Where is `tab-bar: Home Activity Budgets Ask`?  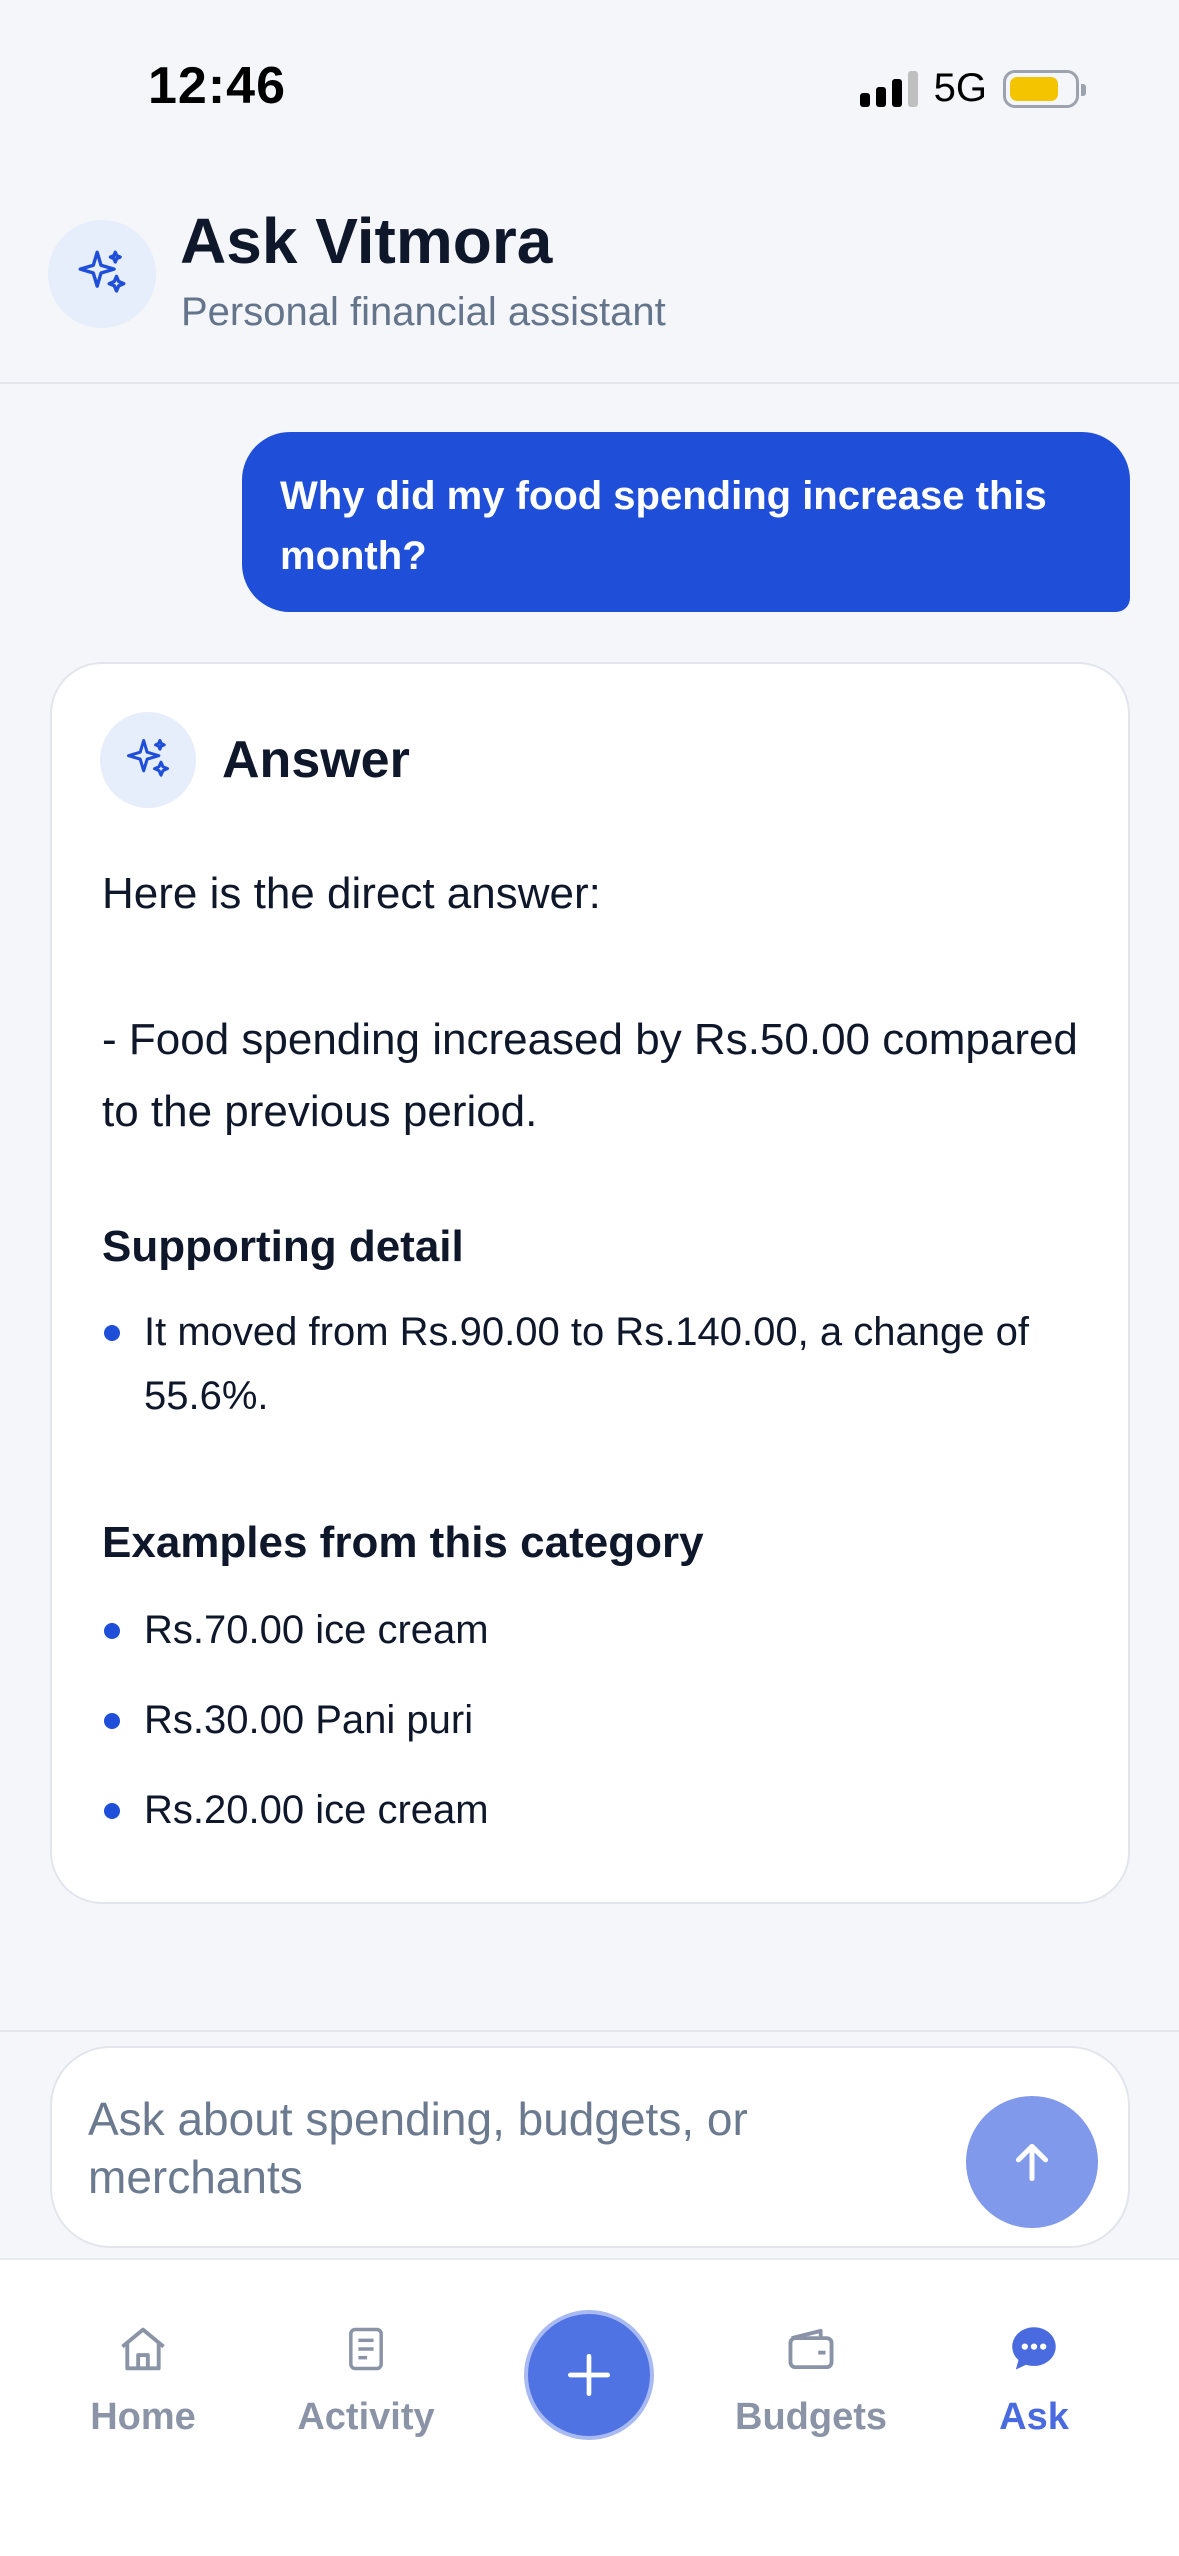 tab-bar: Home Activity Budgets Ask is located at coordinates (589, 2407).